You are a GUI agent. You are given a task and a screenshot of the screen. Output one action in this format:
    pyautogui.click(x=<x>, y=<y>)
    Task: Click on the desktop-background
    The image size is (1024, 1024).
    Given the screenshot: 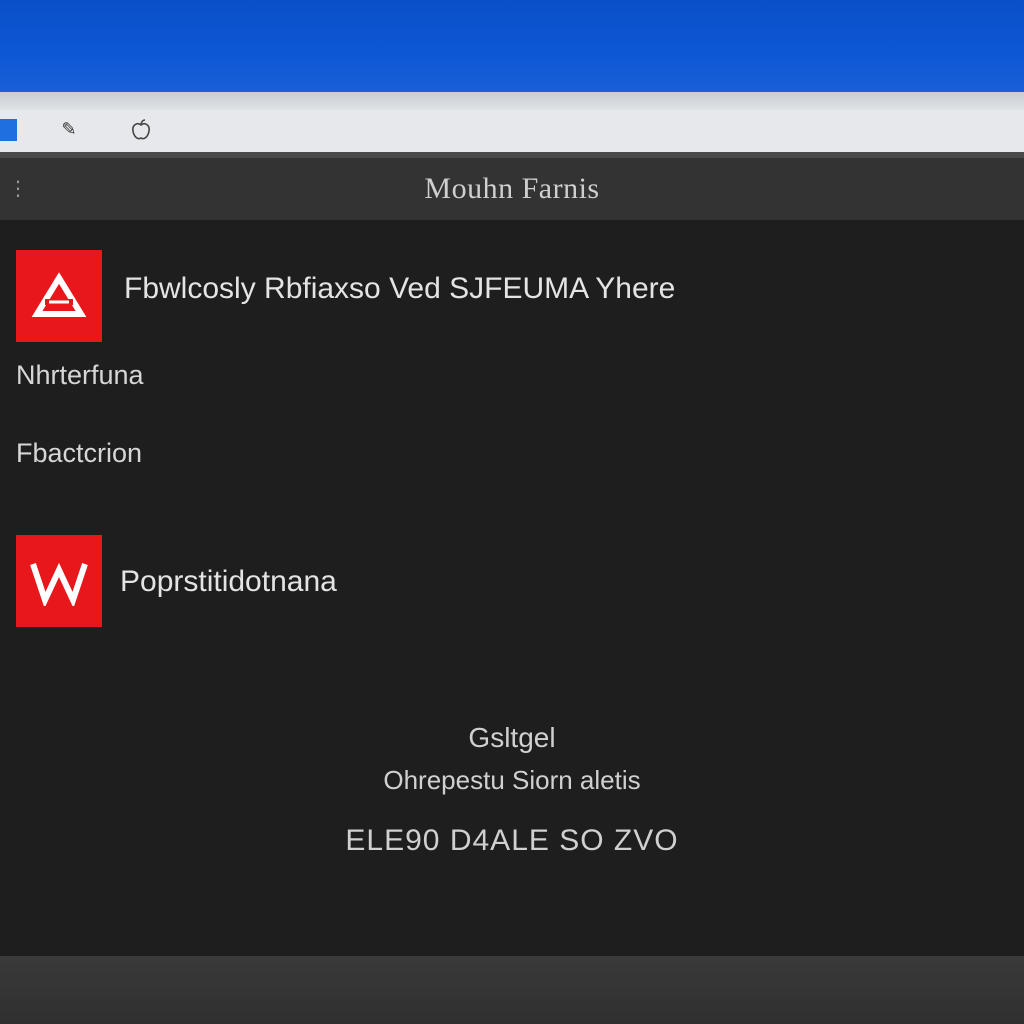 What is the action you would take?
    pyautogui.click(x=512, y=46)
    